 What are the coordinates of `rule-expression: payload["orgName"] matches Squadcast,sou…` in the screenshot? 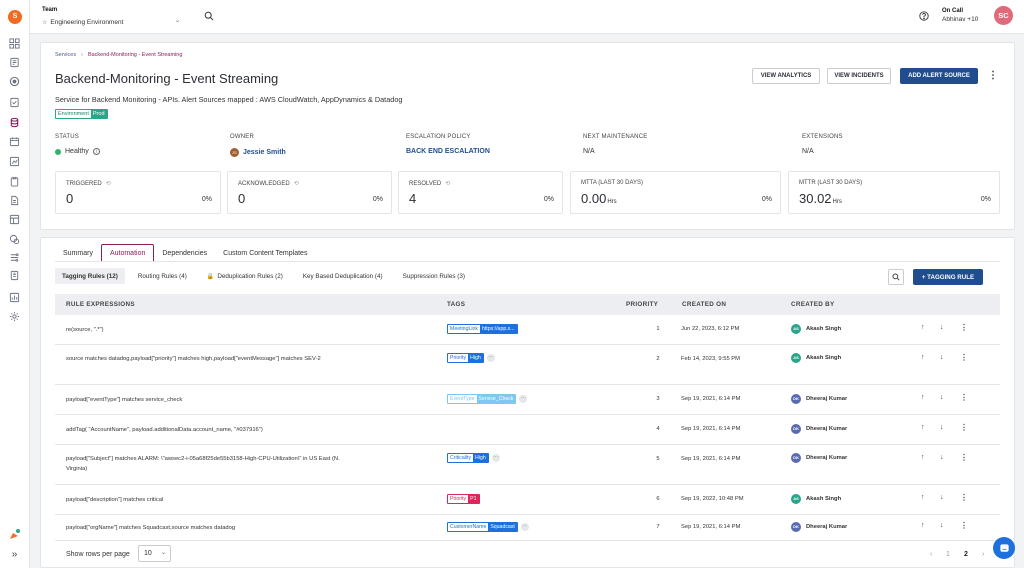 It's located at (151, 528).